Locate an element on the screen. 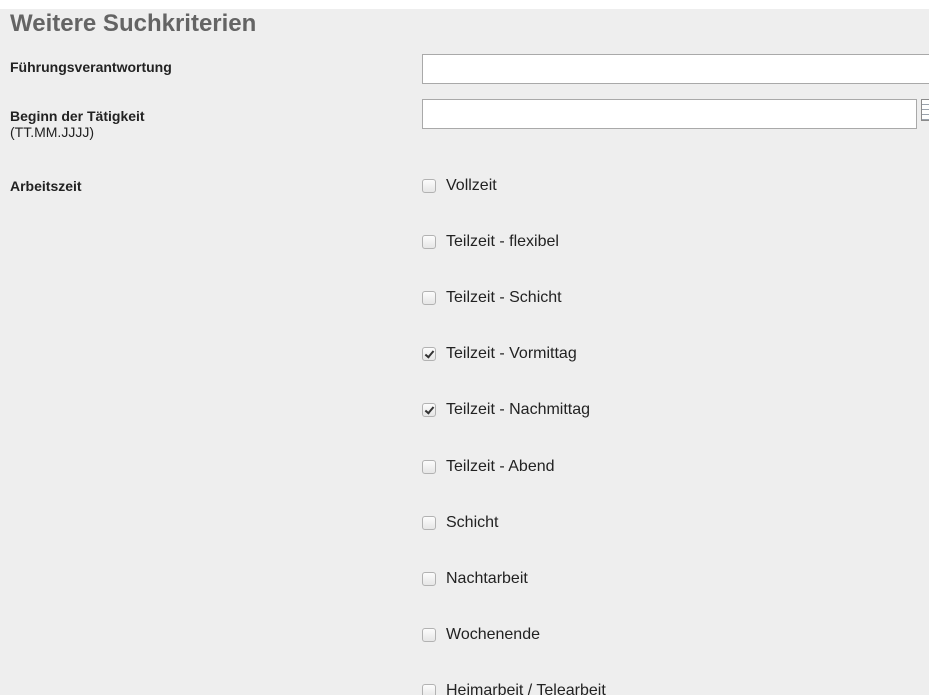  option-label: Teilzeit - Abend is located at coordinates (500, 466).